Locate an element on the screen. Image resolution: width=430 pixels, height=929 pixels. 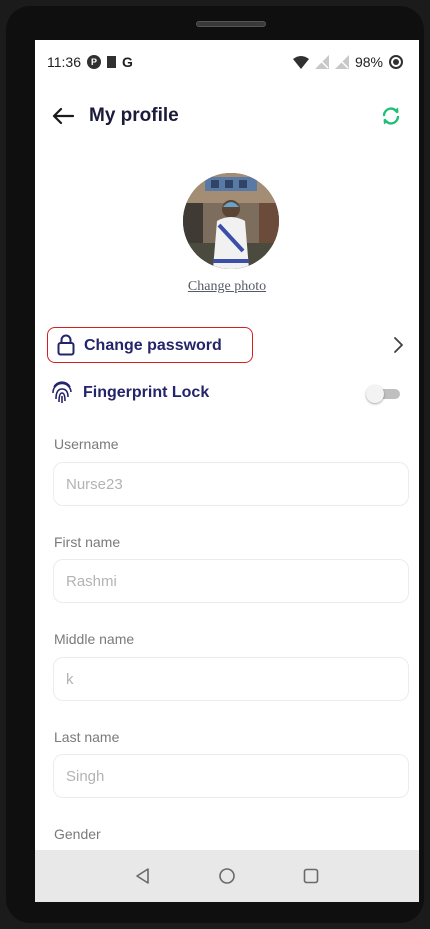
sync-button is located at coordinates (391, 116).